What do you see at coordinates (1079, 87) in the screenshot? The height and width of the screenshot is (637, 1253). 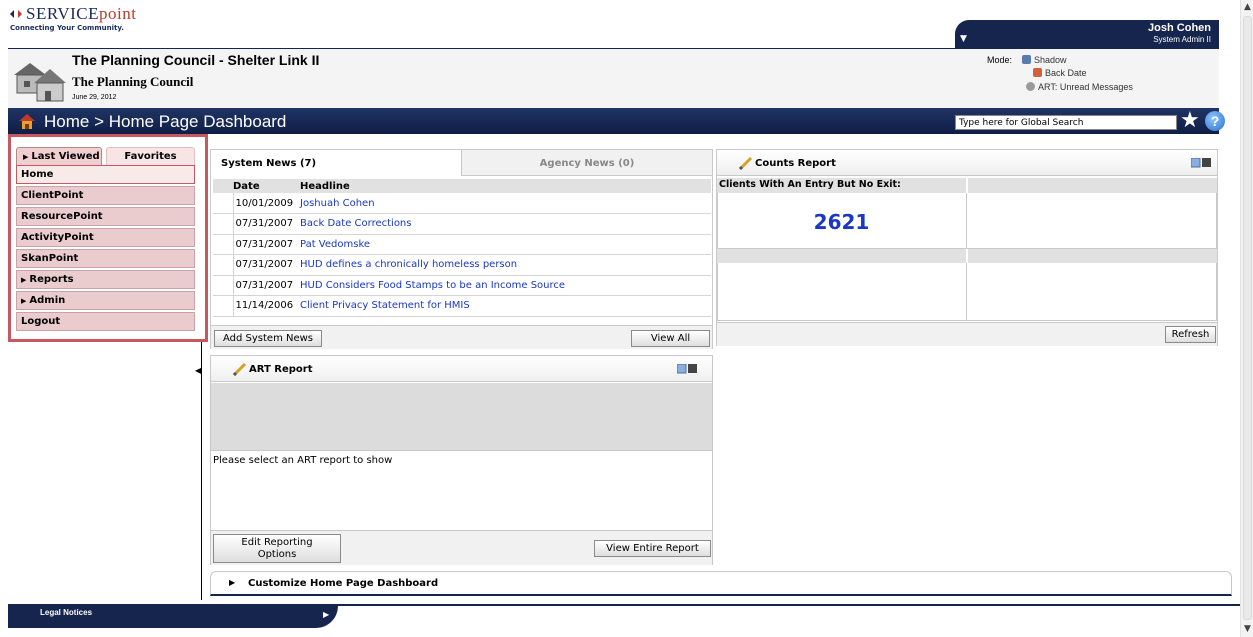 I see `mode-art-messages: ART: Unread Messages` at bounding box center [1079, 87].